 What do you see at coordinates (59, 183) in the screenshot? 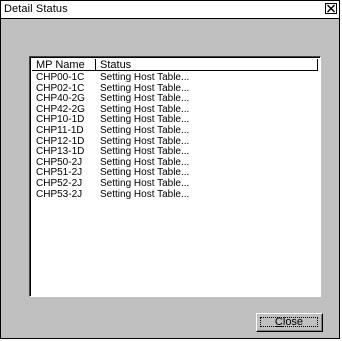
I see `mp-name-cell: CHP52-2J` at bounding box center [59, 183].